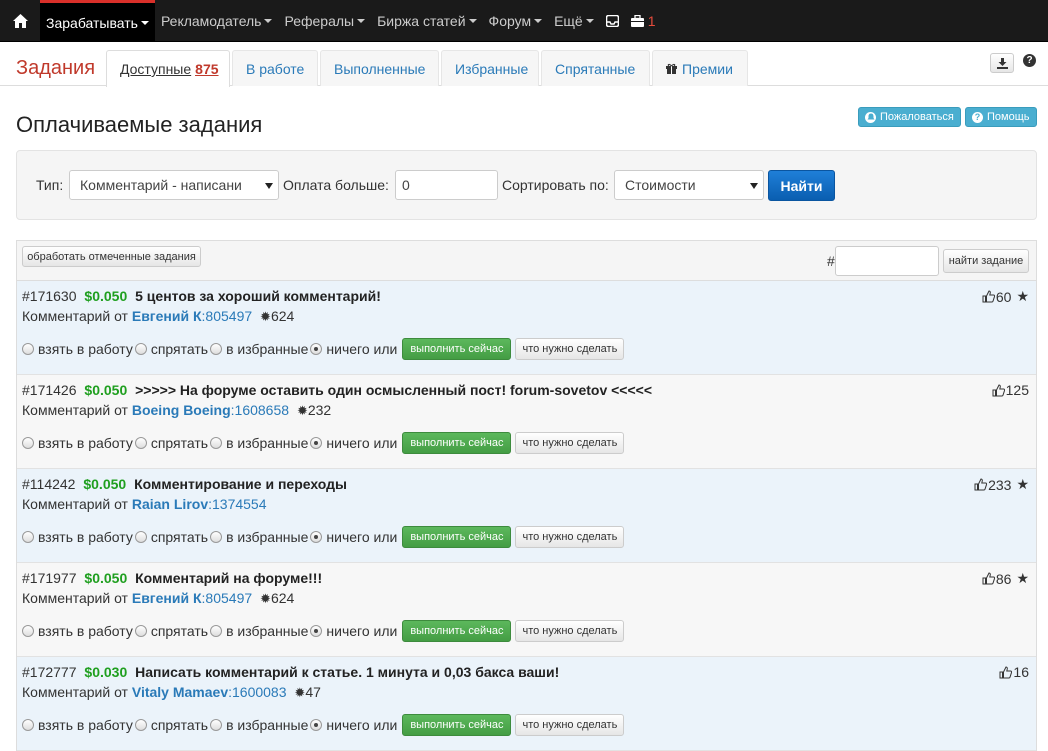 This screenshot has height=751, width=1048. Describe the element at coordinates (446, 185) in the screenshot. I see `pay-input: 0` at that location.